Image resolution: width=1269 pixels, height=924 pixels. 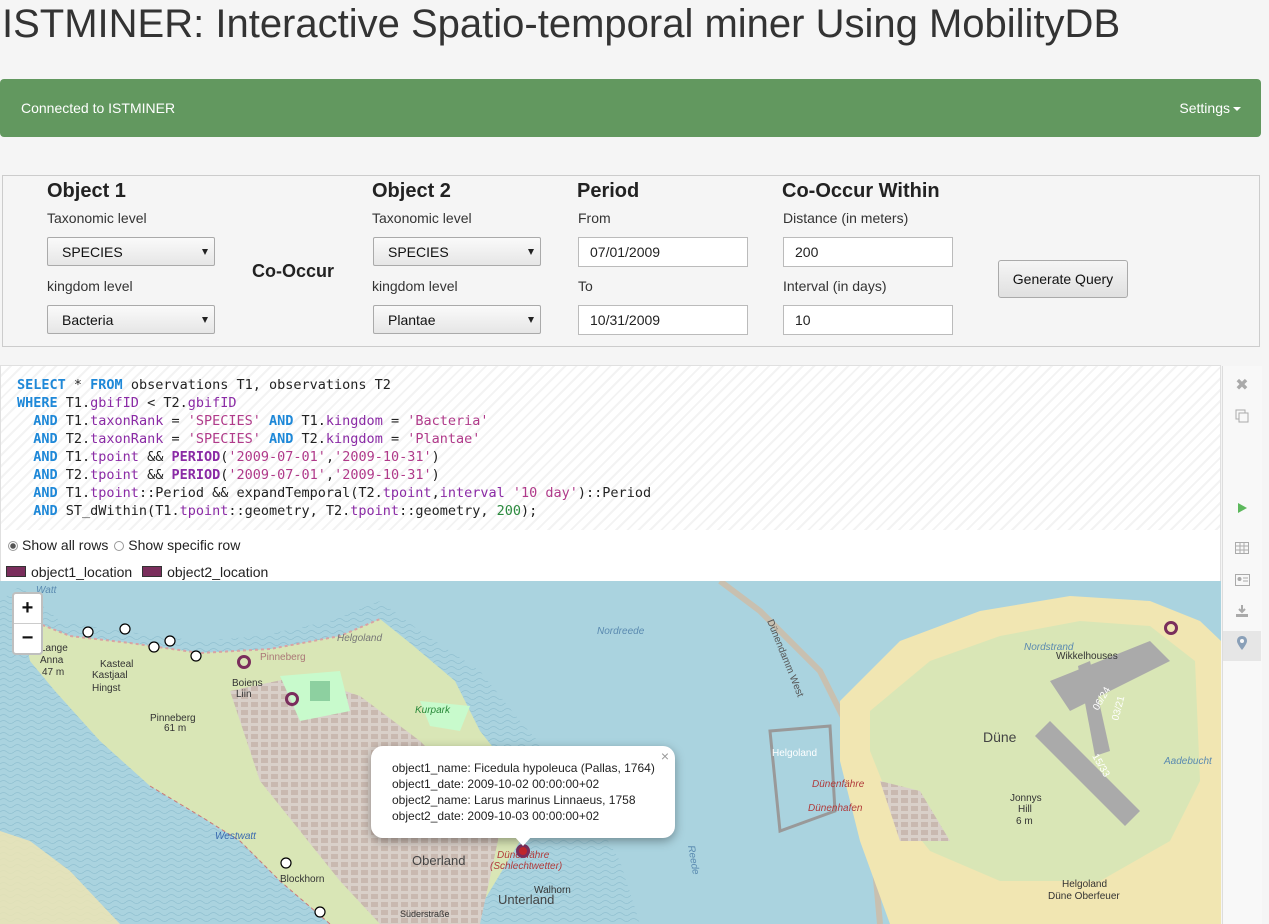 What do you see at coordinates (838, 784) in the screenshot?
I see `map-label: Dünenfähre` at bounding box center [838, 784].